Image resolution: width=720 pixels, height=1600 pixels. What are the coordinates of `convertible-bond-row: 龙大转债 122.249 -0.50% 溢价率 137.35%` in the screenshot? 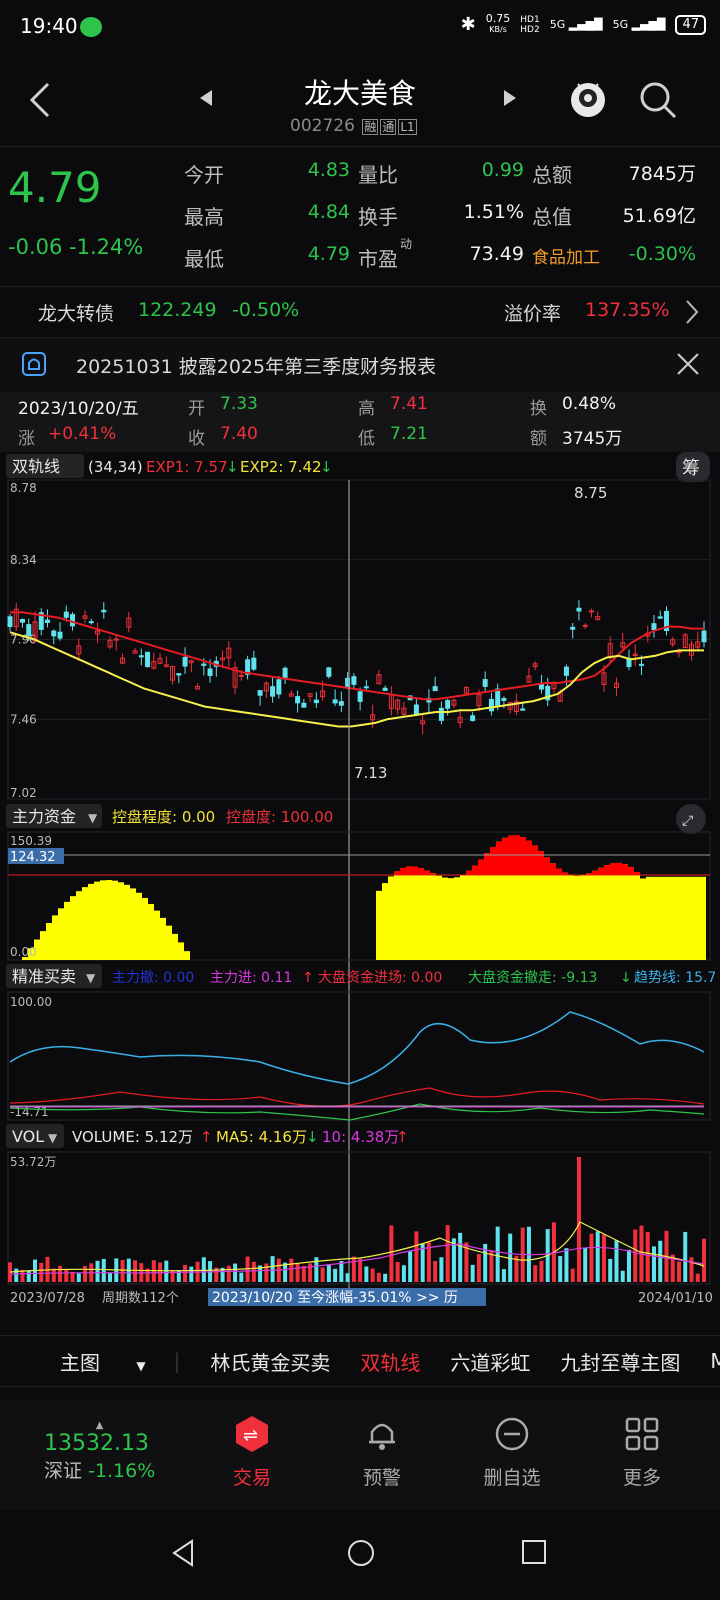 It's located at (360, 312).